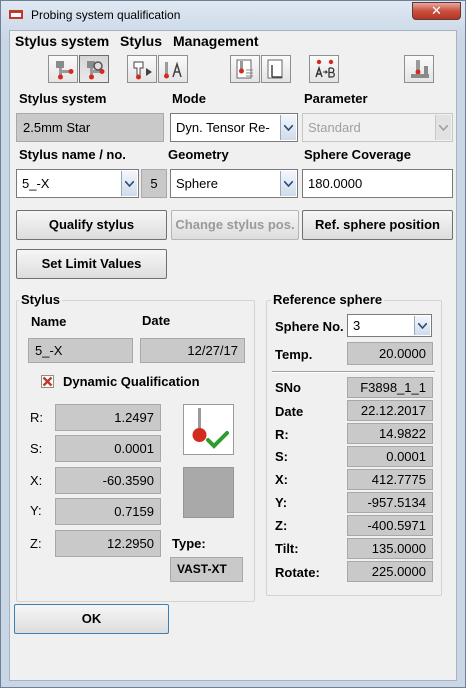  I want to click on title-bar: Probing system qualification ✕, so click(233, 15).